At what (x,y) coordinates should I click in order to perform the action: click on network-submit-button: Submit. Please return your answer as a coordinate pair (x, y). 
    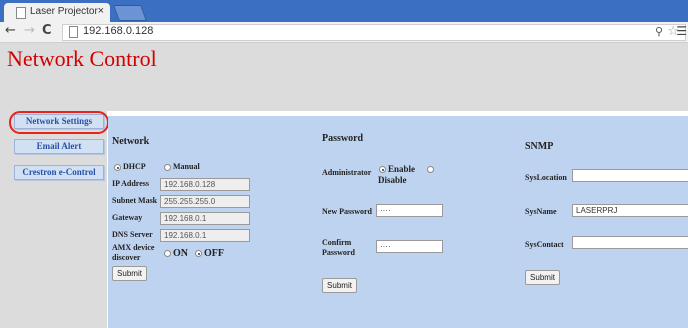
    Looking at the image, I should click on (129, 273).